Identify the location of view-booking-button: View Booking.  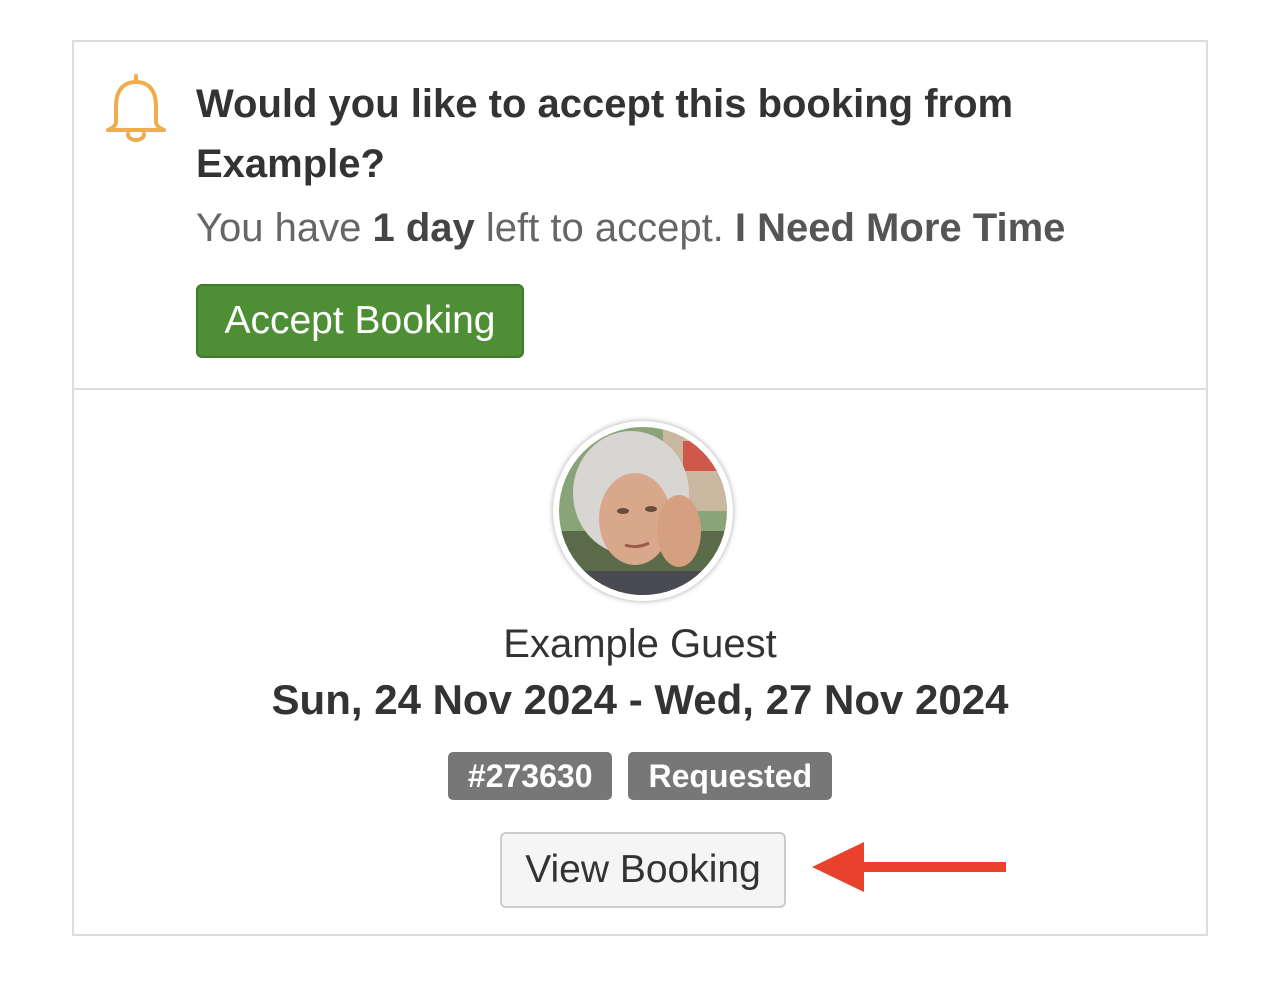
(643, 870).